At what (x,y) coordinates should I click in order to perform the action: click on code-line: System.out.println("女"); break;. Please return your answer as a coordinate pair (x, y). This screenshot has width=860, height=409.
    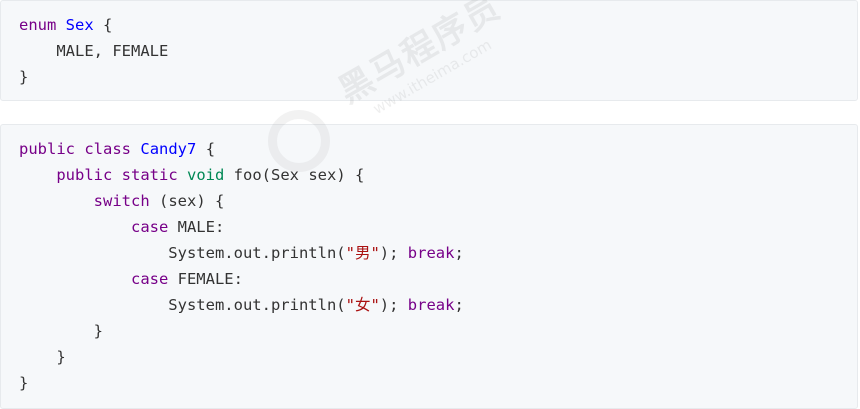
    Looking at the image, I should click on (241, 305).